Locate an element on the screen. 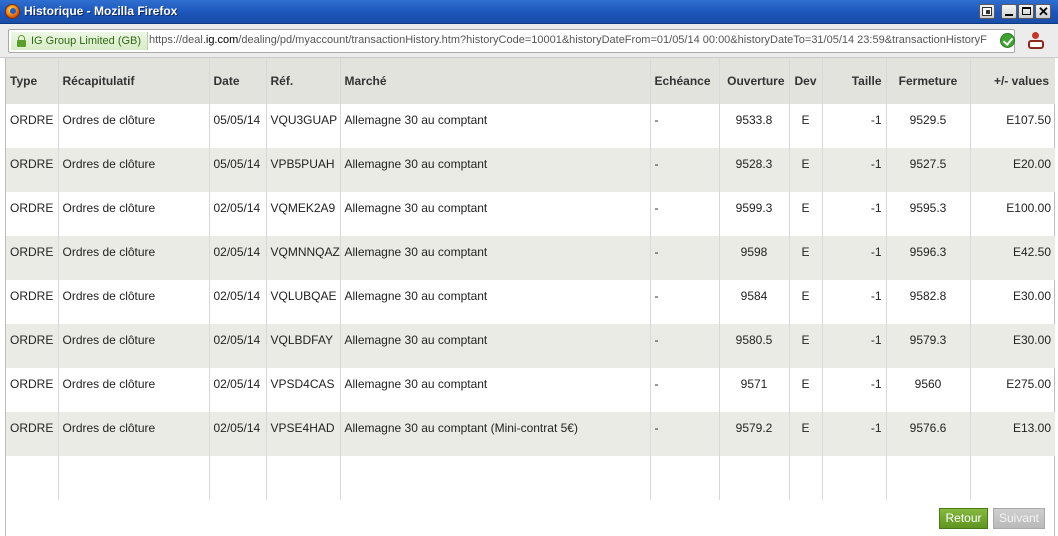 The image size is (1058, 536). cell-ouverture: 9584 is located at coordinates (754, 302).